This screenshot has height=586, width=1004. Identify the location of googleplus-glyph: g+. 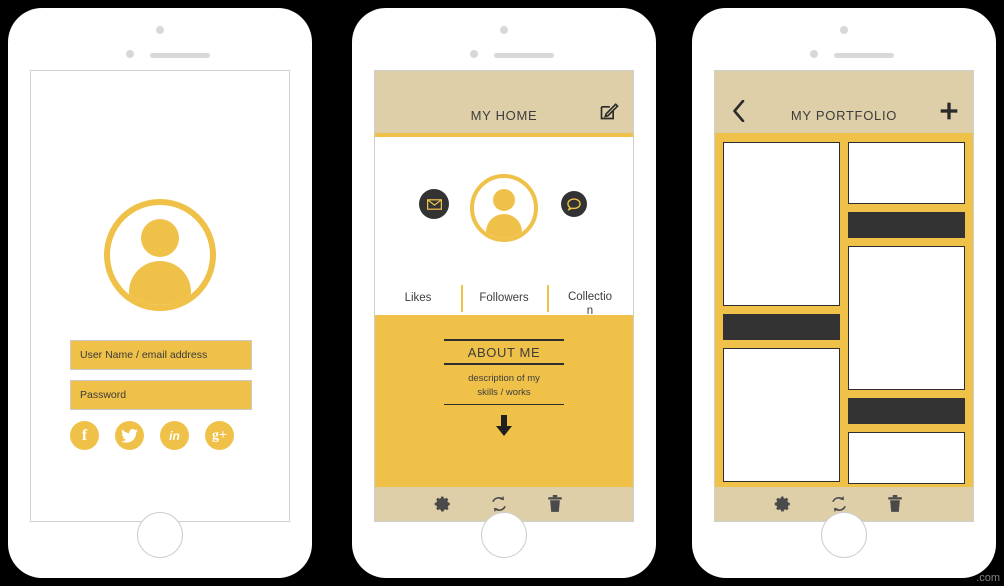
(219, 435).